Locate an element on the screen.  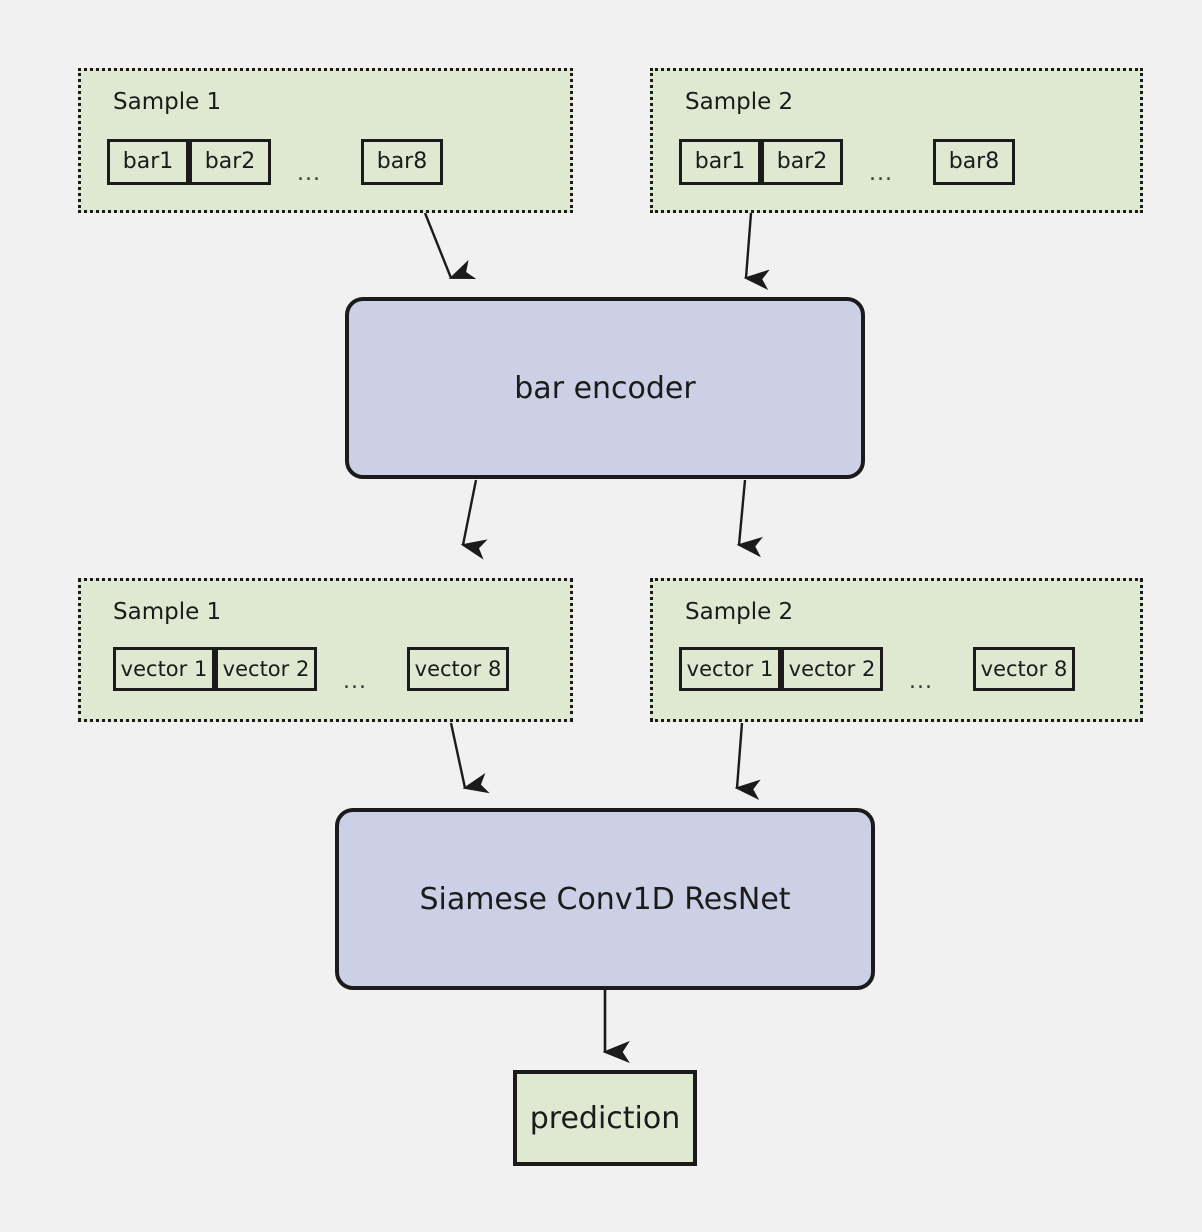
input-group-sample-2-cells: bar1 bar2 ... bar8 is located at coordinates (847, 164).